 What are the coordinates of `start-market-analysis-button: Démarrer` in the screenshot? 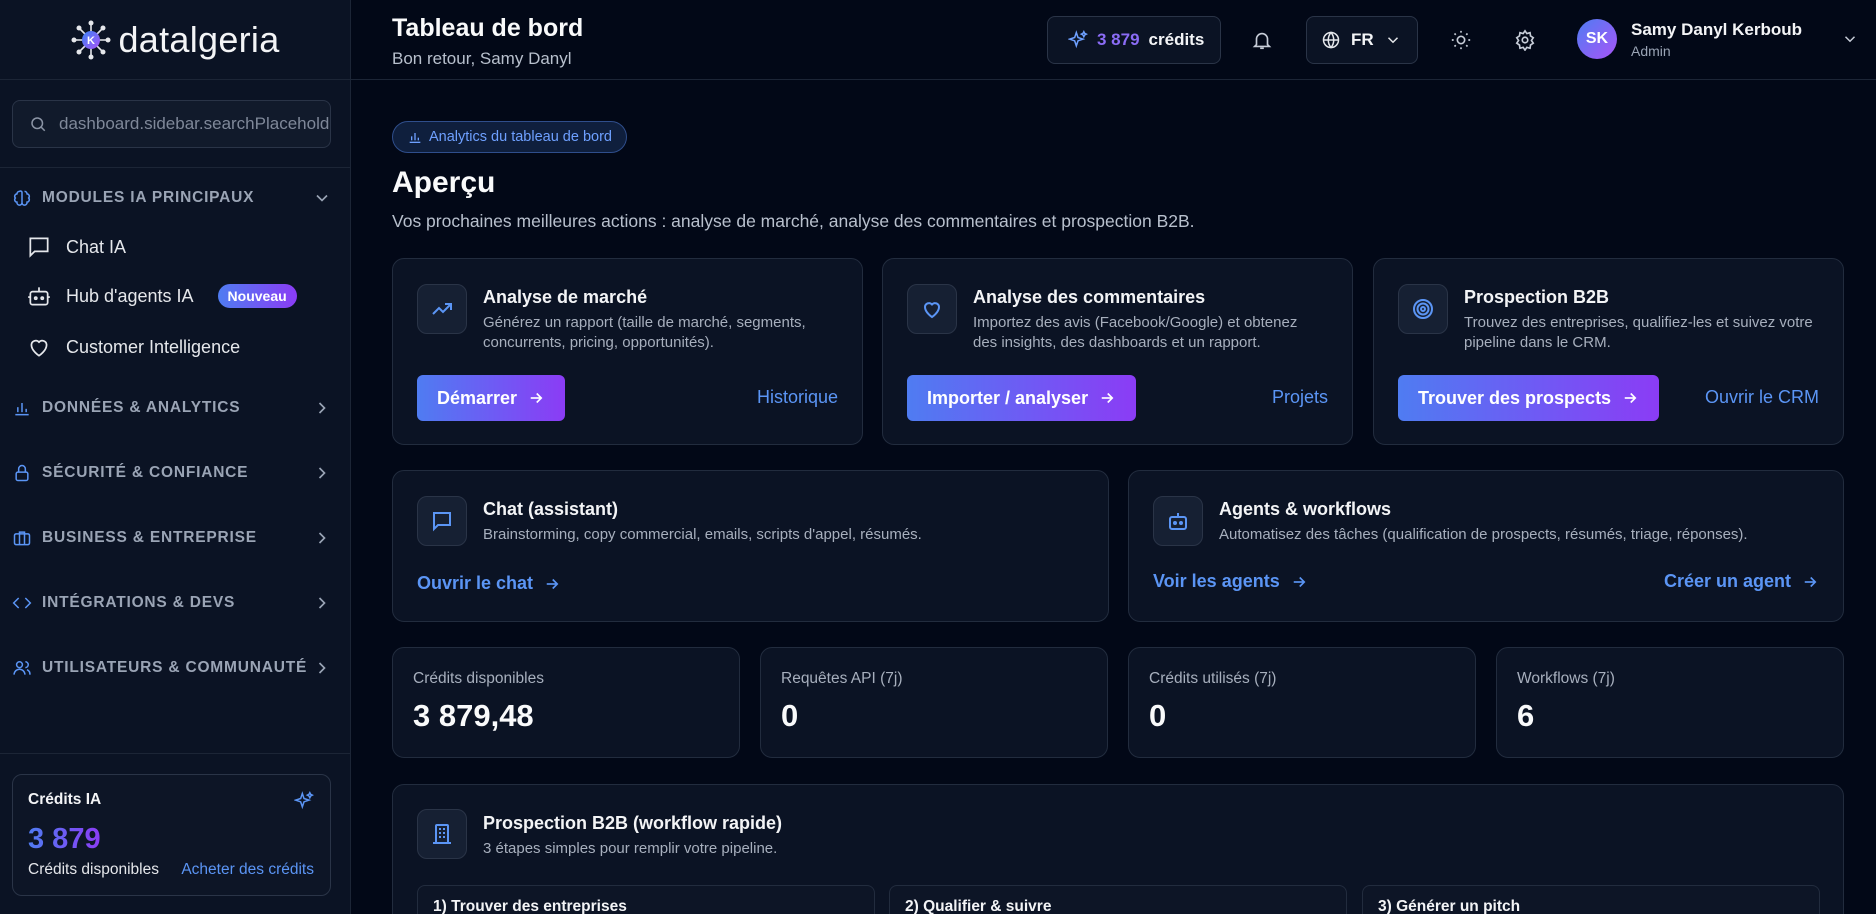 It's located at (491, 398).